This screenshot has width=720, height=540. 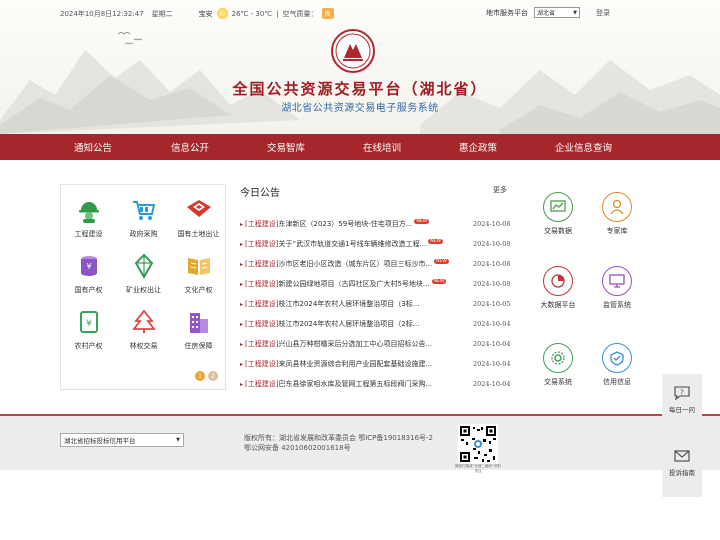 I want to click on page-title: 全国公共资源交易平台（湖北省）, so click(x=360, y=89).